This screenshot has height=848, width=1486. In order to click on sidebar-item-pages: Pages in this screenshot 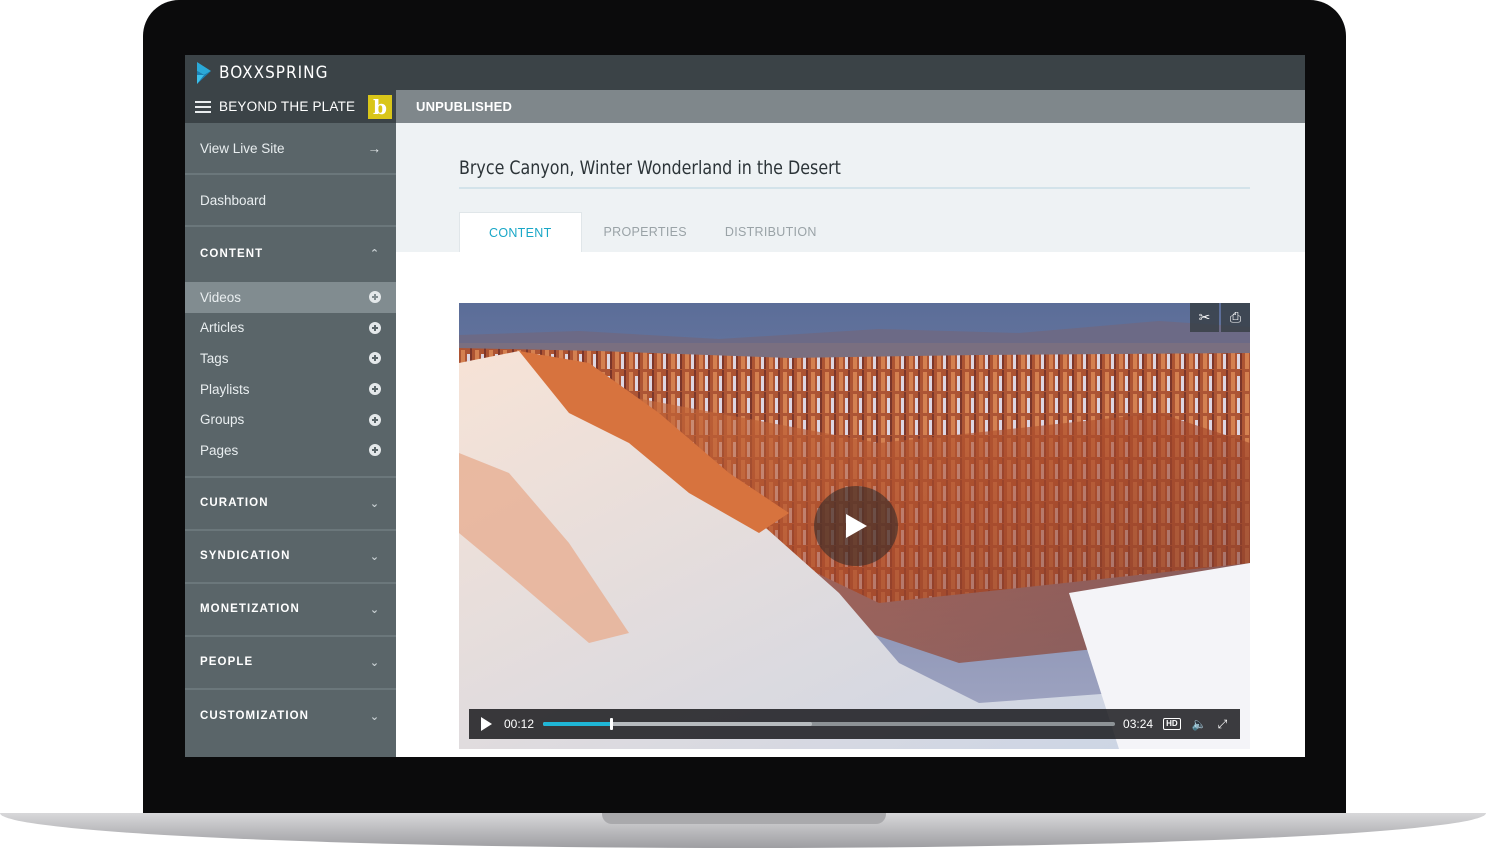, I will do `click(290, 450)`.